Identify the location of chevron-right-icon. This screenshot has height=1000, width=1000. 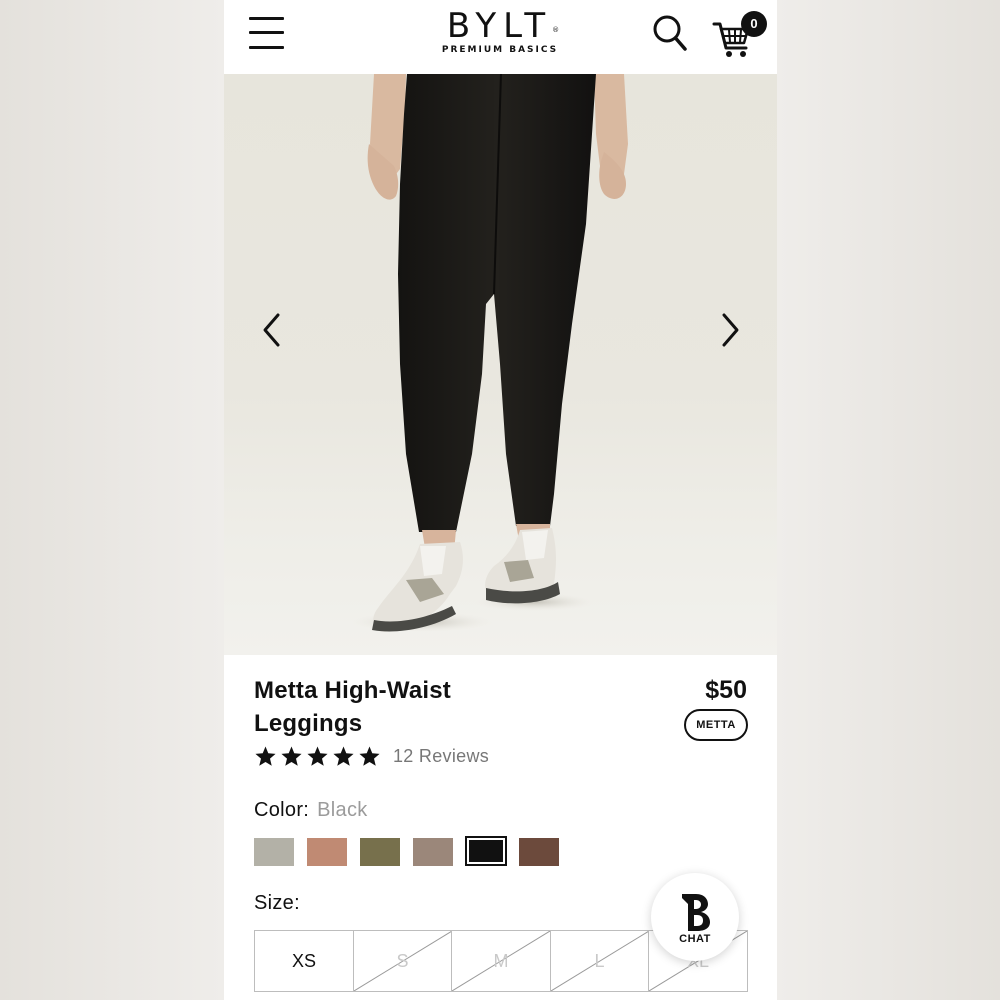
(729, 330).